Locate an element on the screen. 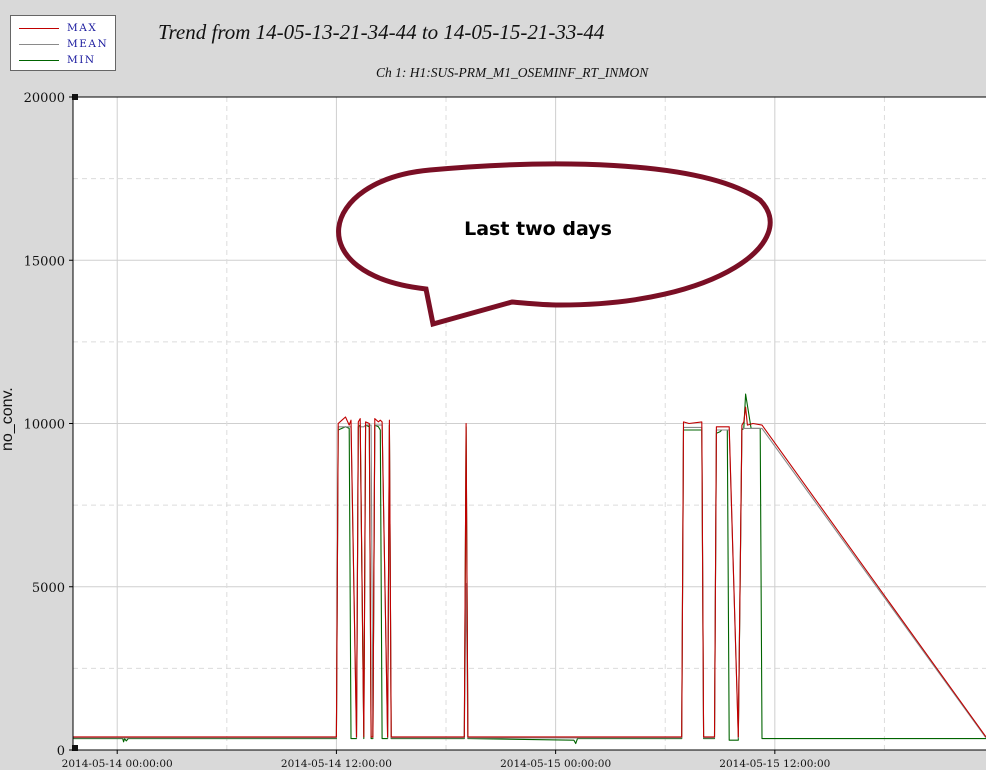 The image size is (986, 770). y-tick-label: 15000 is located at coordinates (44, 261).